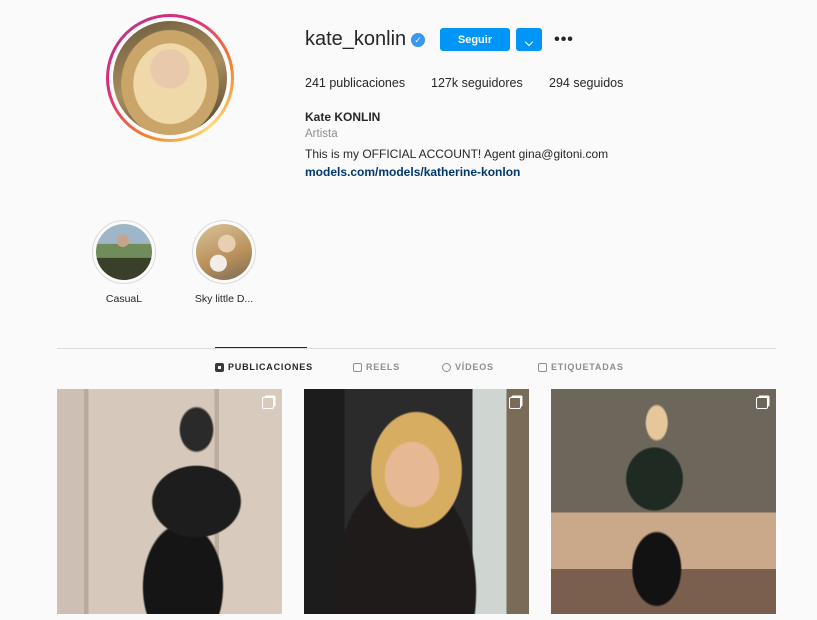 Image resolution: width=817 pixels, height=620 pixels. I want to click on username: kate_konlin, so click(356, 39).